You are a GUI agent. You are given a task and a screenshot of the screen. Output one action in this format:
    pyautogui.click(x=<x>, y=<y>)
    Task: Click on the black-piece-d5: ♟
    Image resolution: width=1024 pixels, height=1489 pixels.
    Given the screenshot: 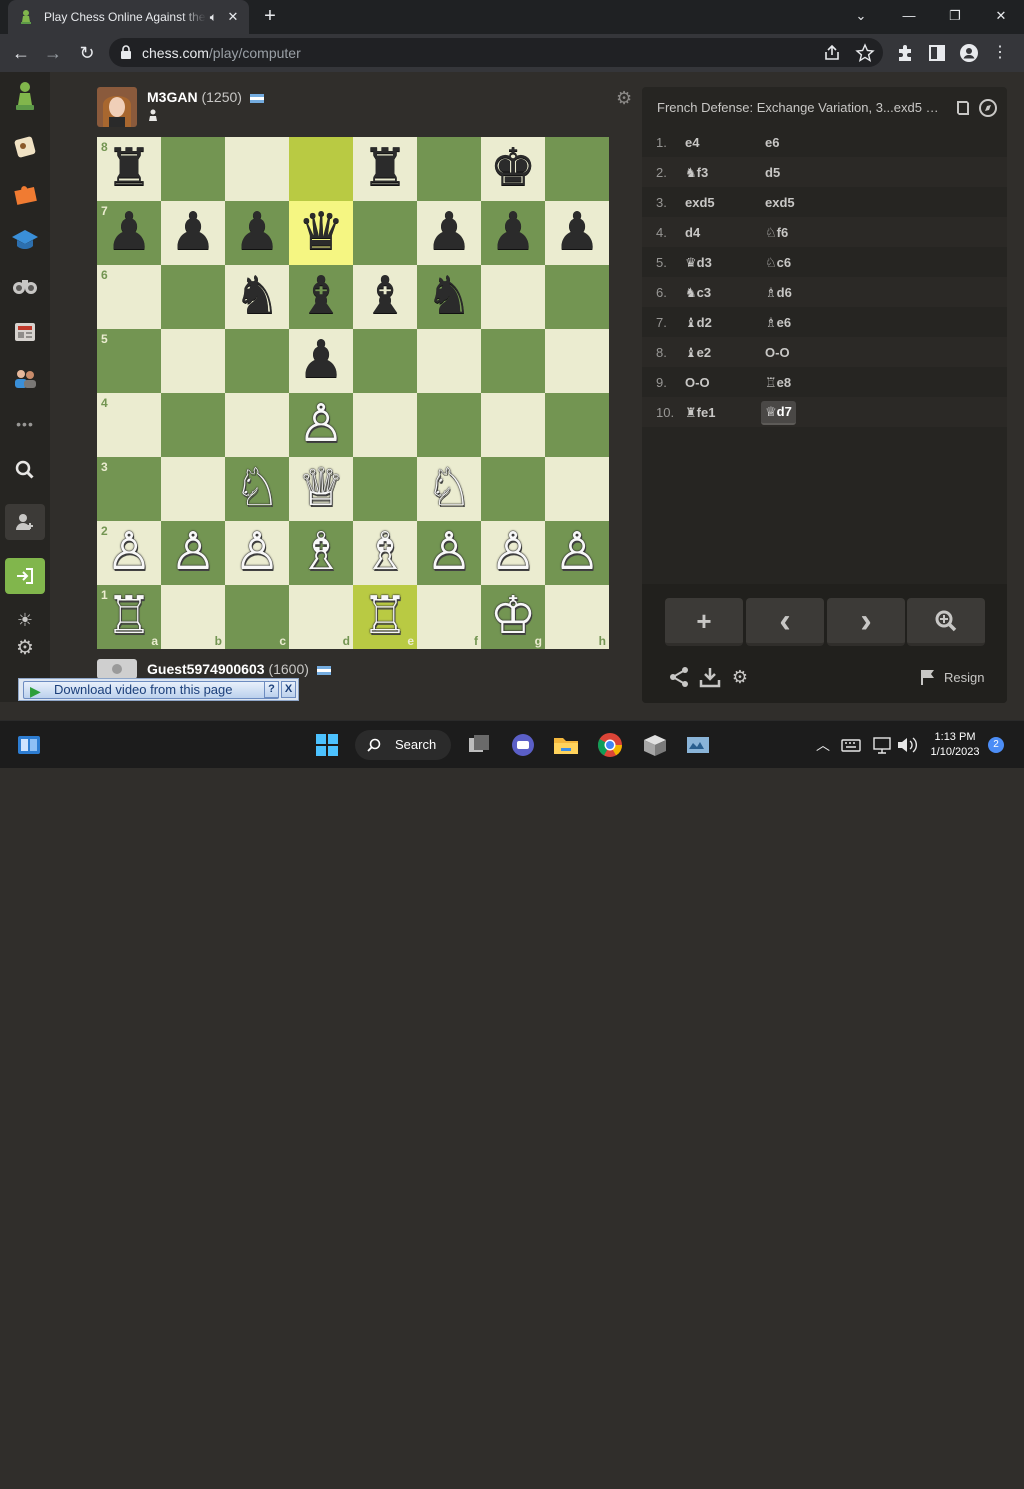 What is the action you would take?
    pyautogui.click(x=321, y=361)
    